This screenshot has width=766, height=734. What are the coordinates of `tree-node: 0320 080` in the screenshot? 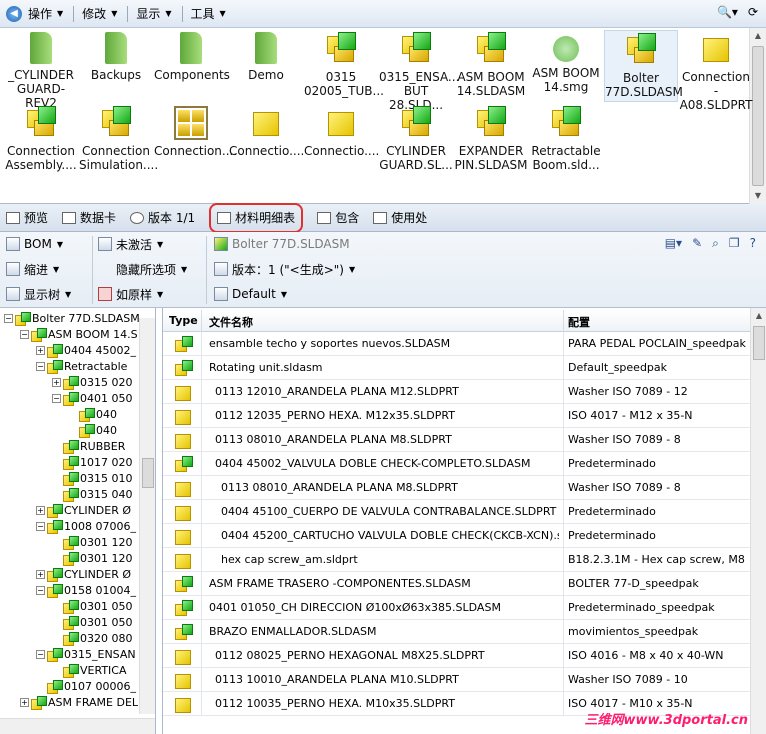 It's located at (92, 638).